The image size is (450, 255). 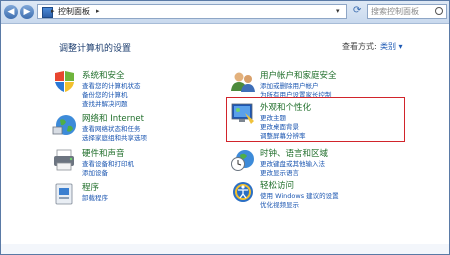 I want to click on category-link: 优化视频显示, so click(x=279, y=204).